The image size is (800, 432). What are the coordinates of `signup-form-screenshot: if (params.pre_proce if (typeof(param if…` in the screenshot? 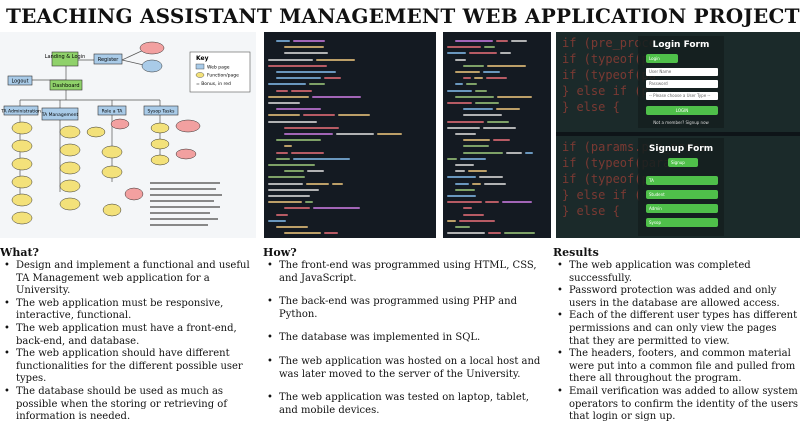 It's located at (678, 187).